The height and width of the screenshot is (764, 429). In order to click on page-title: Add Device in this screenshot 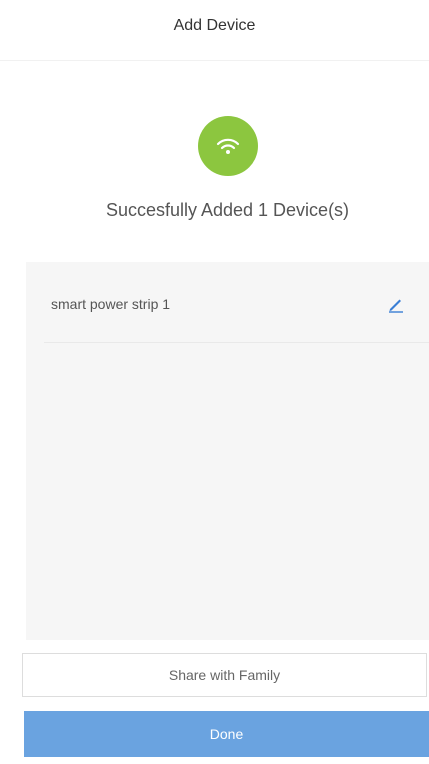, I will do `click(214, 25)`.